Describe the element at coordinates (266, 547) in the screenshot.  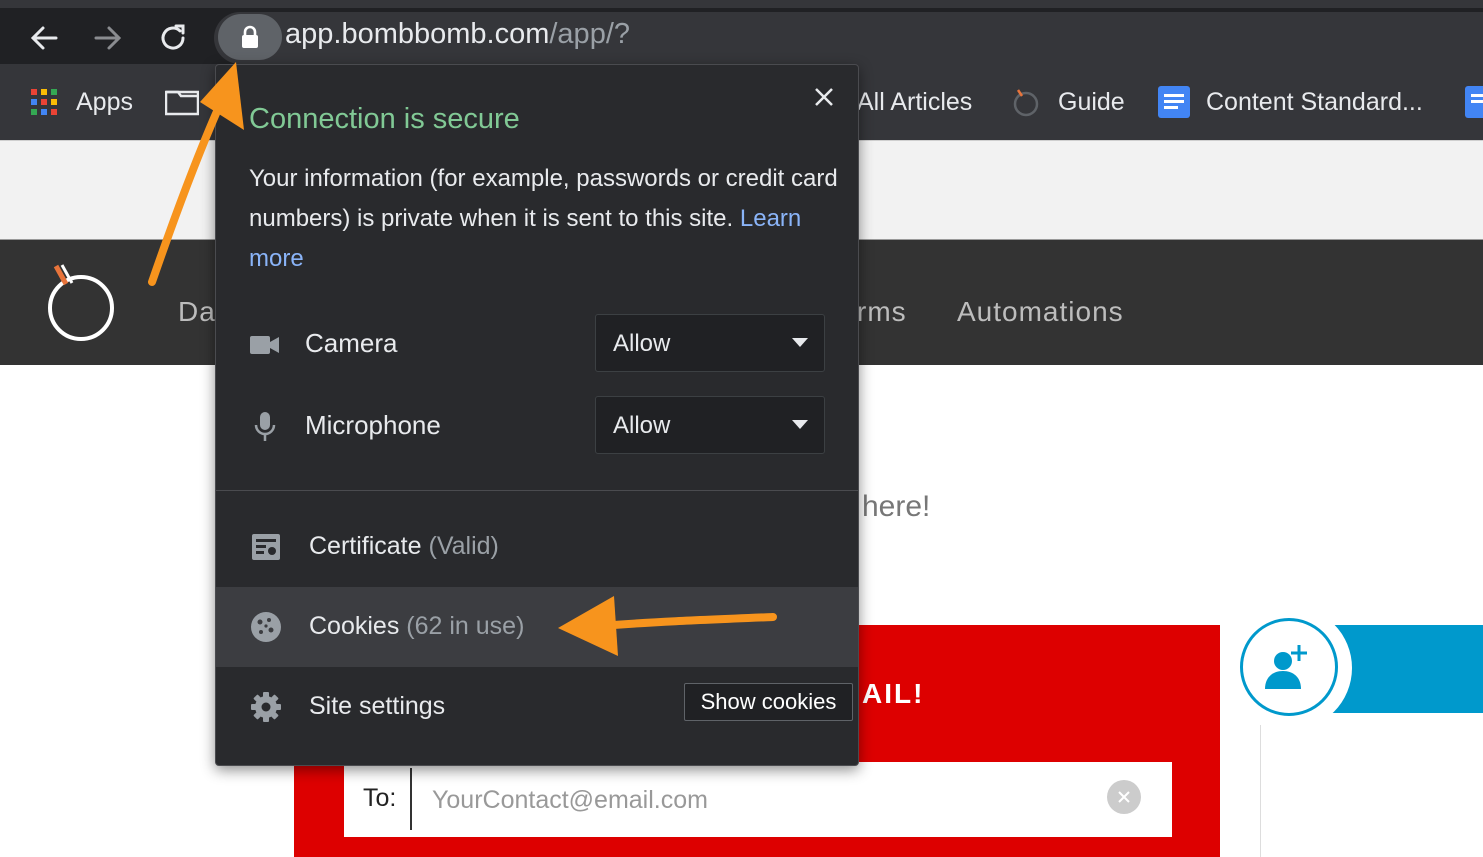
I see `certificate-icon` at that location.